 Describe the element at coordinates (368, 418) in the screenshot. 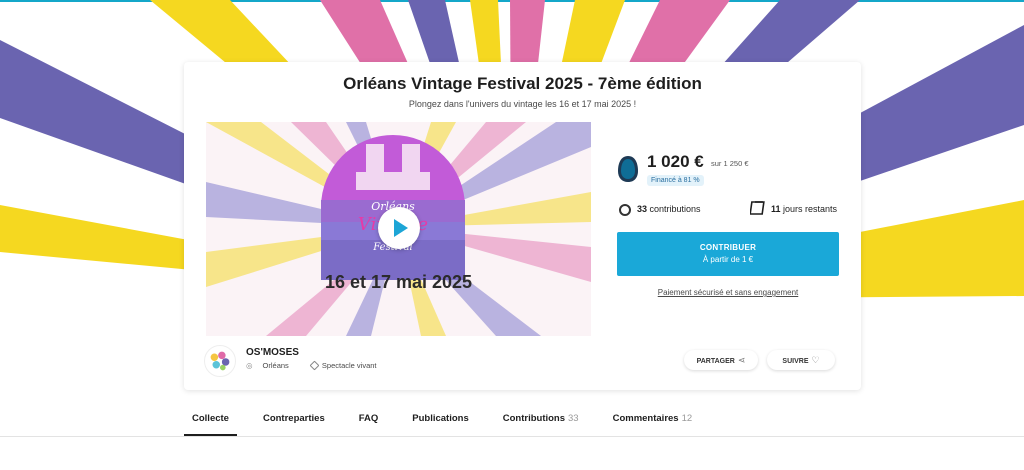

I see `tab-label: FAQ` at that location.